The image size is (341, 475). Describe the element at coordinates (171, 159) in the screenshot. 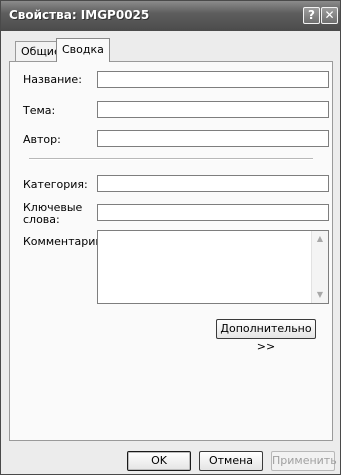

I see `separator` at that location.